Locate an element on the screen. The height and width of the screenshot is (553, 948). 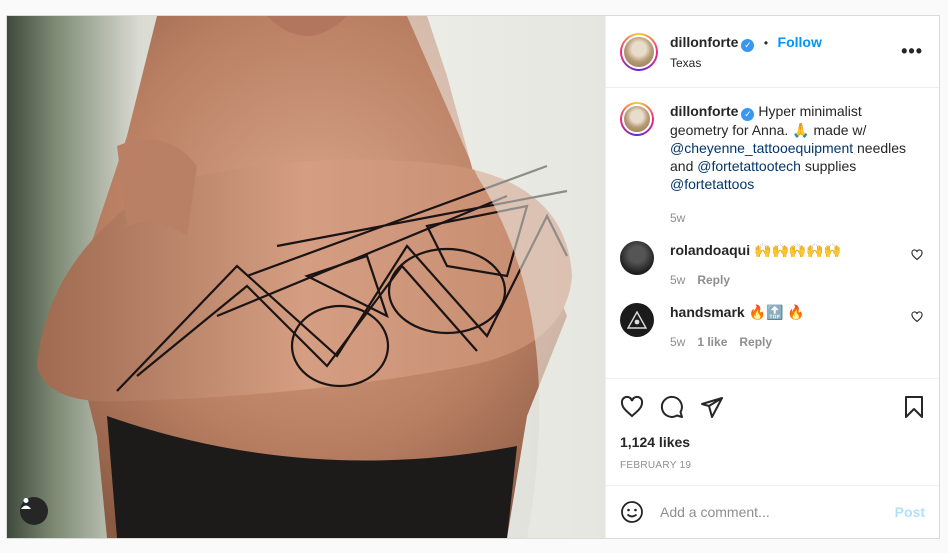
like-count: 1,124 likes is located at coordinates (772, 442).